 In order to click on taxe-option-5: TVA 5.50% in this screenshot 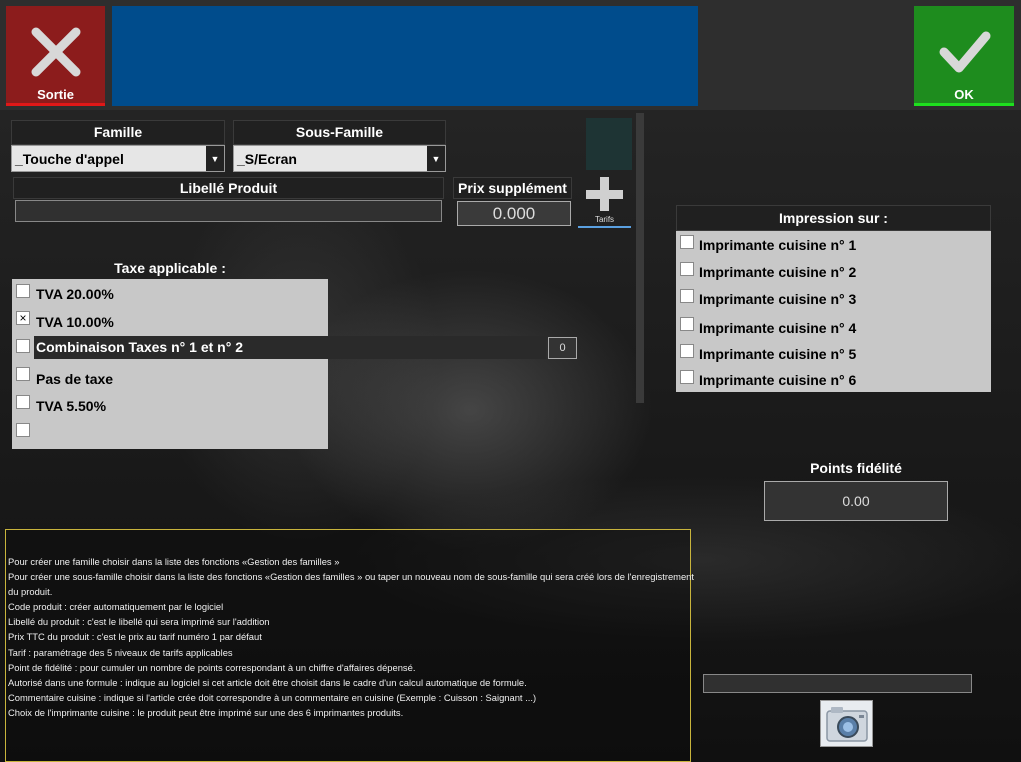, I will do `click(71, 406)`.